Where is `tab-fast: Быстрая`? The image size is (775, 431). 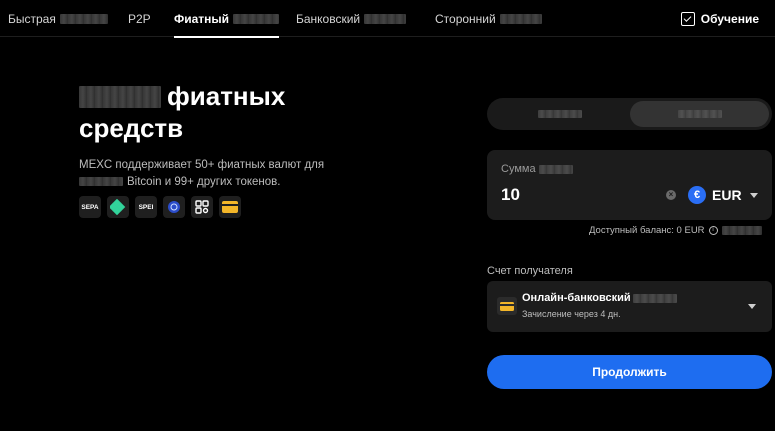
tab-fast: Быстрая is located at coordinates (58, 18).